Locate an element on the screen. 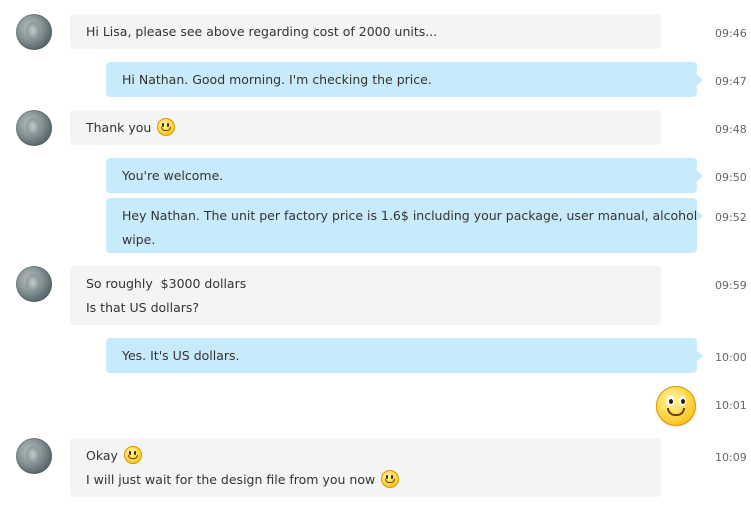 The height and width of the screenshot is (508, 751). message-timestamp: 09:59 is located at coordinates (731, 285).